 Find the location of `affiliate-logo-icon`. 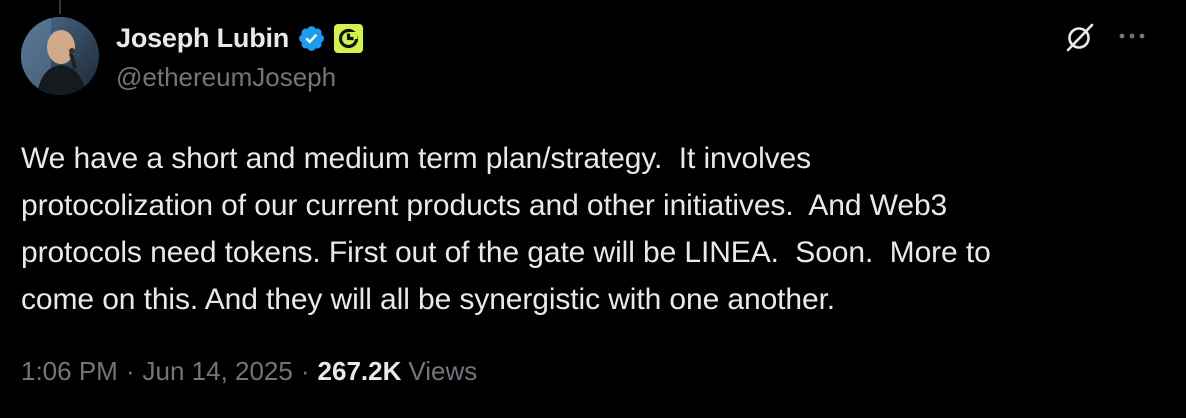

affiliate-logo-icon is located at coordinates (349, 38).